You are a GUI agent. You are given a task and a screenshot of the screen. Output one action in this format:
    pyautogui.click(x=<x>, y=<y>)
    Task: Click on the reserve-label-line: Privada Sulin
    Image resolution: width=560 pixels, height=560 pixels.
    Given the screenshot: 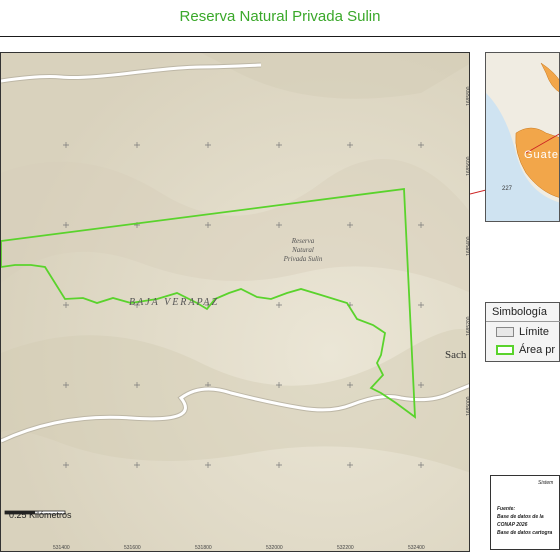 What is the action you would take?
    pyautogui.click(x=303, y=259)
    